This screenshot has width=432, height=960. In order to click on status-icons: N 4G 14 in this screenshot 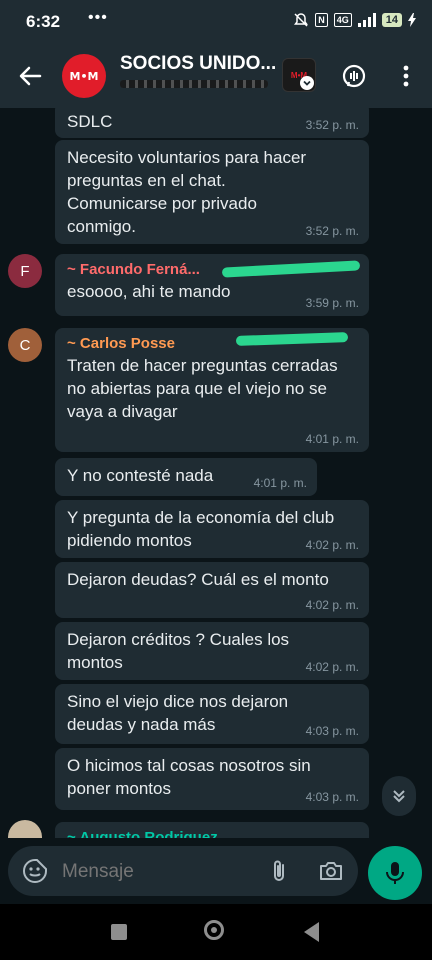, I will do `click(354, 20)`.